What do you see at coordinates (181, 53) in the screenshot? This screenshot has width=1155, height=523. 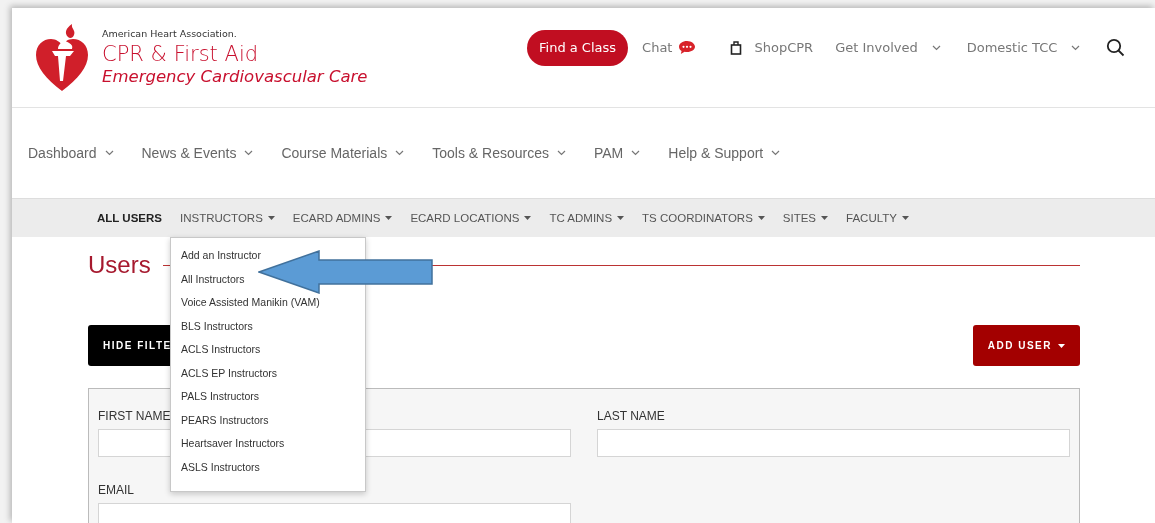 I see `site-title: CPR & First Aid` at bounding box center [181, 53].